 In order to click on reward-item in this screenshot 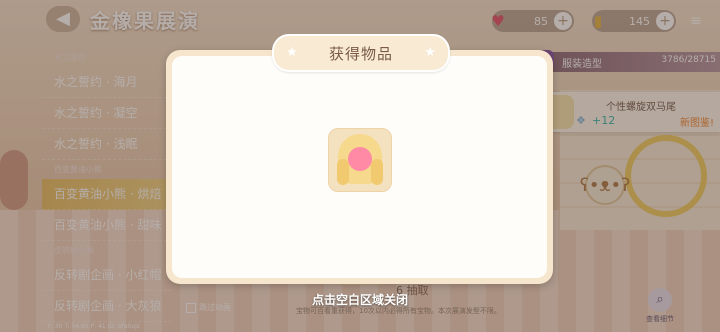, I will do `click(360, 160)`.